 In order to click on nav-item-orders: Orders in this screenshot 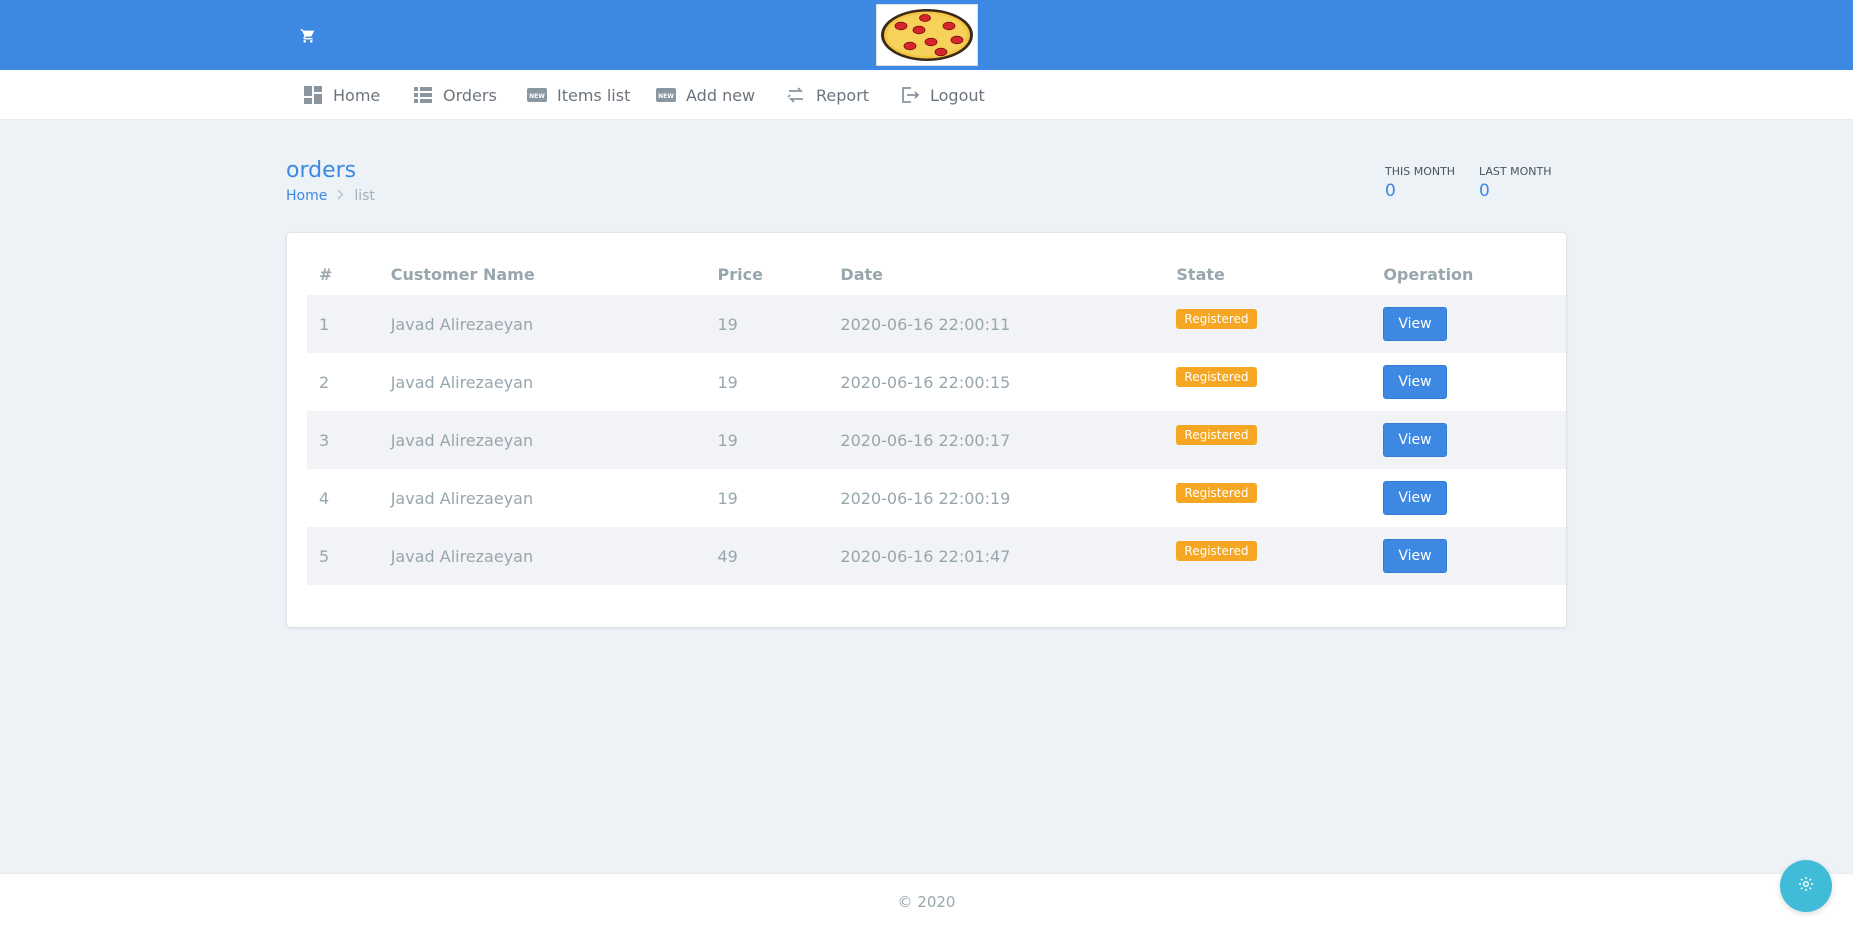, I will do `click(455, 95)`.